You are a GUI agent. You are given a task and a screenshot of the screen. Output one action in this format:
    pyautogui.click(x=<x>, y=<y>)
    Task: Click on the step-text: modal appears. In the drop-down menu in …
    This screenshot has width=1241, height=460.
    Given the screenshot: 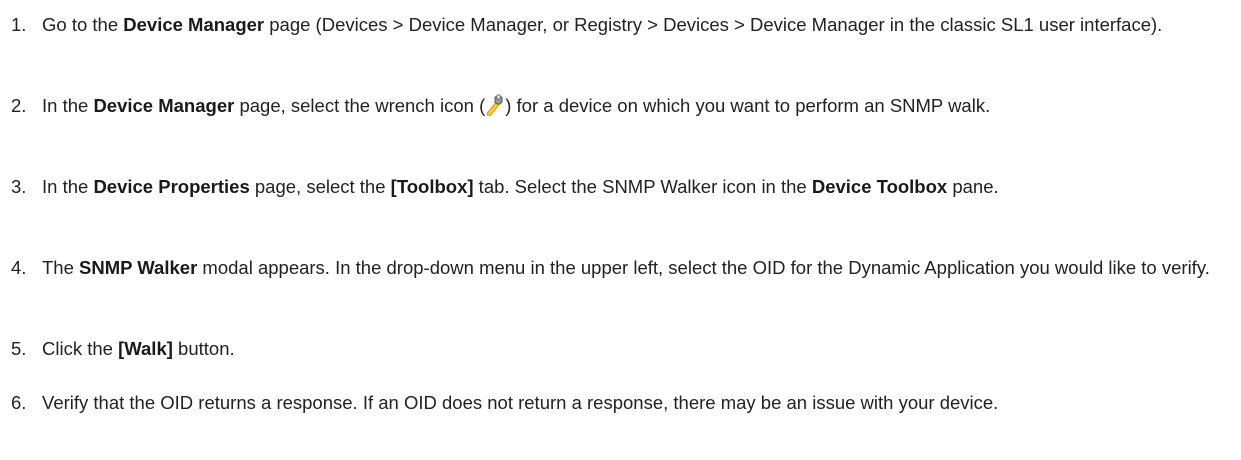 What is the action you would take?
    pyautogui.click(x=703, y=267)
    